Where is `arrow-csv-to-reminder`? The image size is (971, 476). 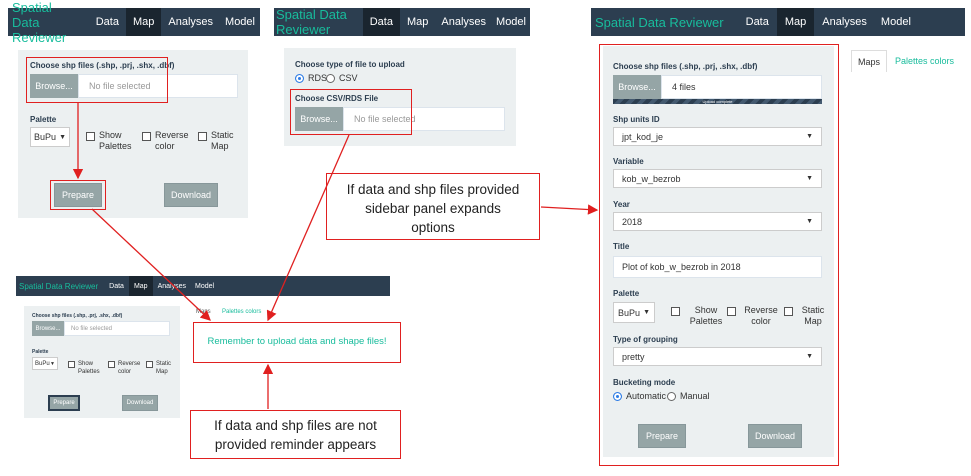 arrow-csv-to-reminder is located at coordinates (308, 228).